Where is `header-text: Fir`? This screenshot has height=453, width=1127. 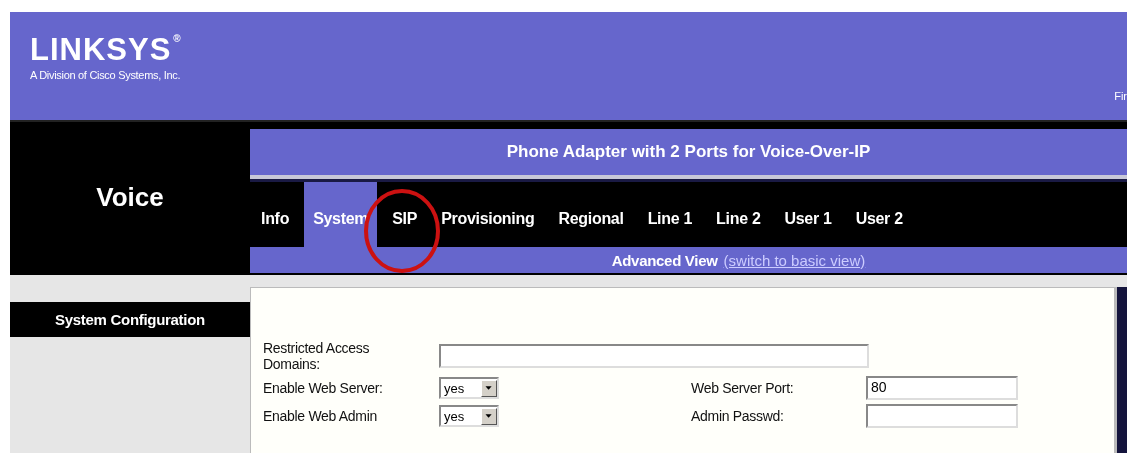
header-text: Fir is located at coordinates (1120, 96).